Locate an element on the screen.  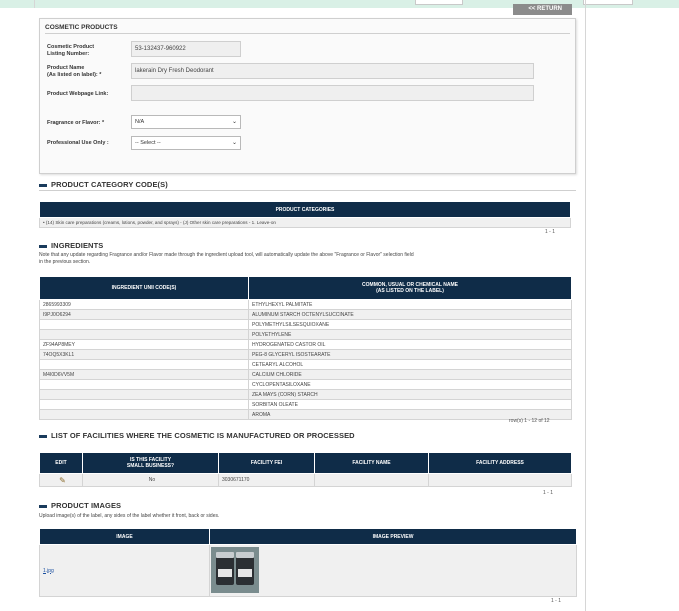
form-legend: COSMETIC PRODUCTS is located at coordinates (81, 27).